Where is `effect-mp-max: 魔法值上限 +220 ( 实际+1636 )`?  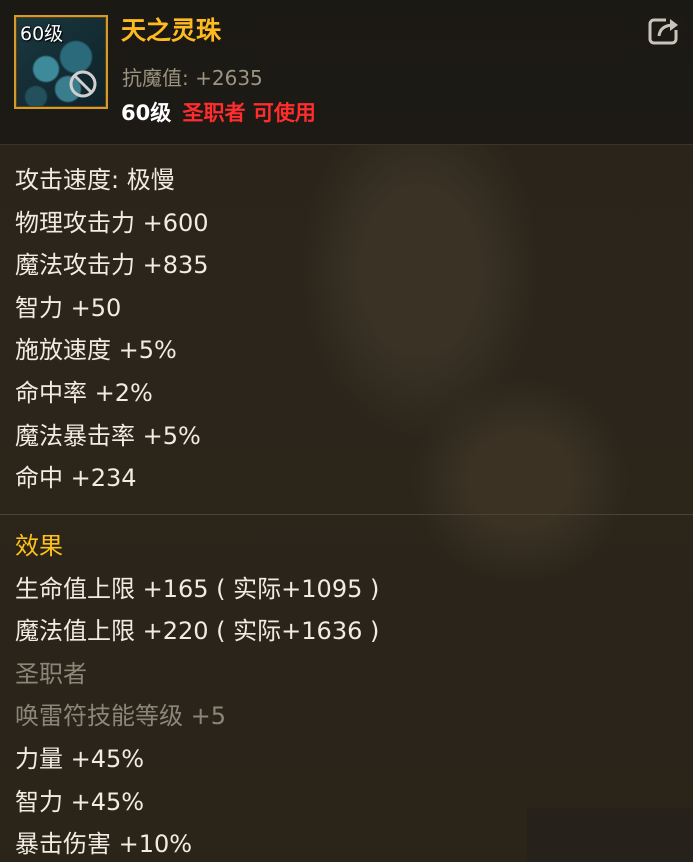 effect-mp-max: 魔法值上限 +220 ( 实际+1636 ) is located at coordinates (197, 631).